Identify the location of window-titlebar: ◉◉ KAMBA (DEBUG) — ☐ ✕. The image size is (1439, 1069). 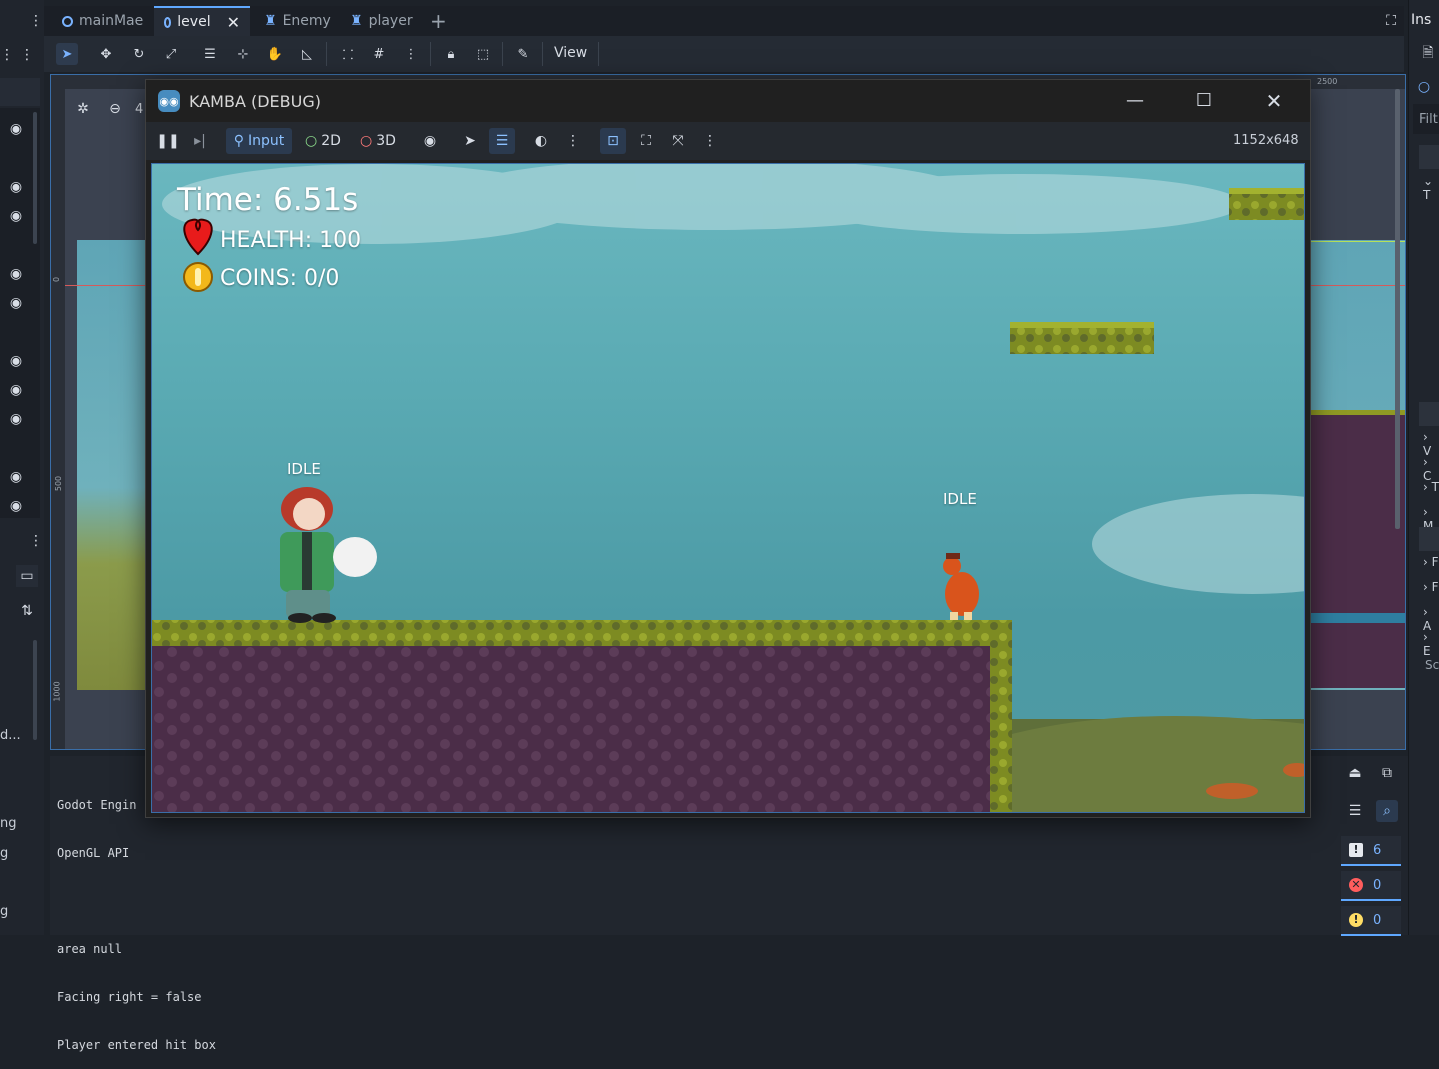
(728, 101).